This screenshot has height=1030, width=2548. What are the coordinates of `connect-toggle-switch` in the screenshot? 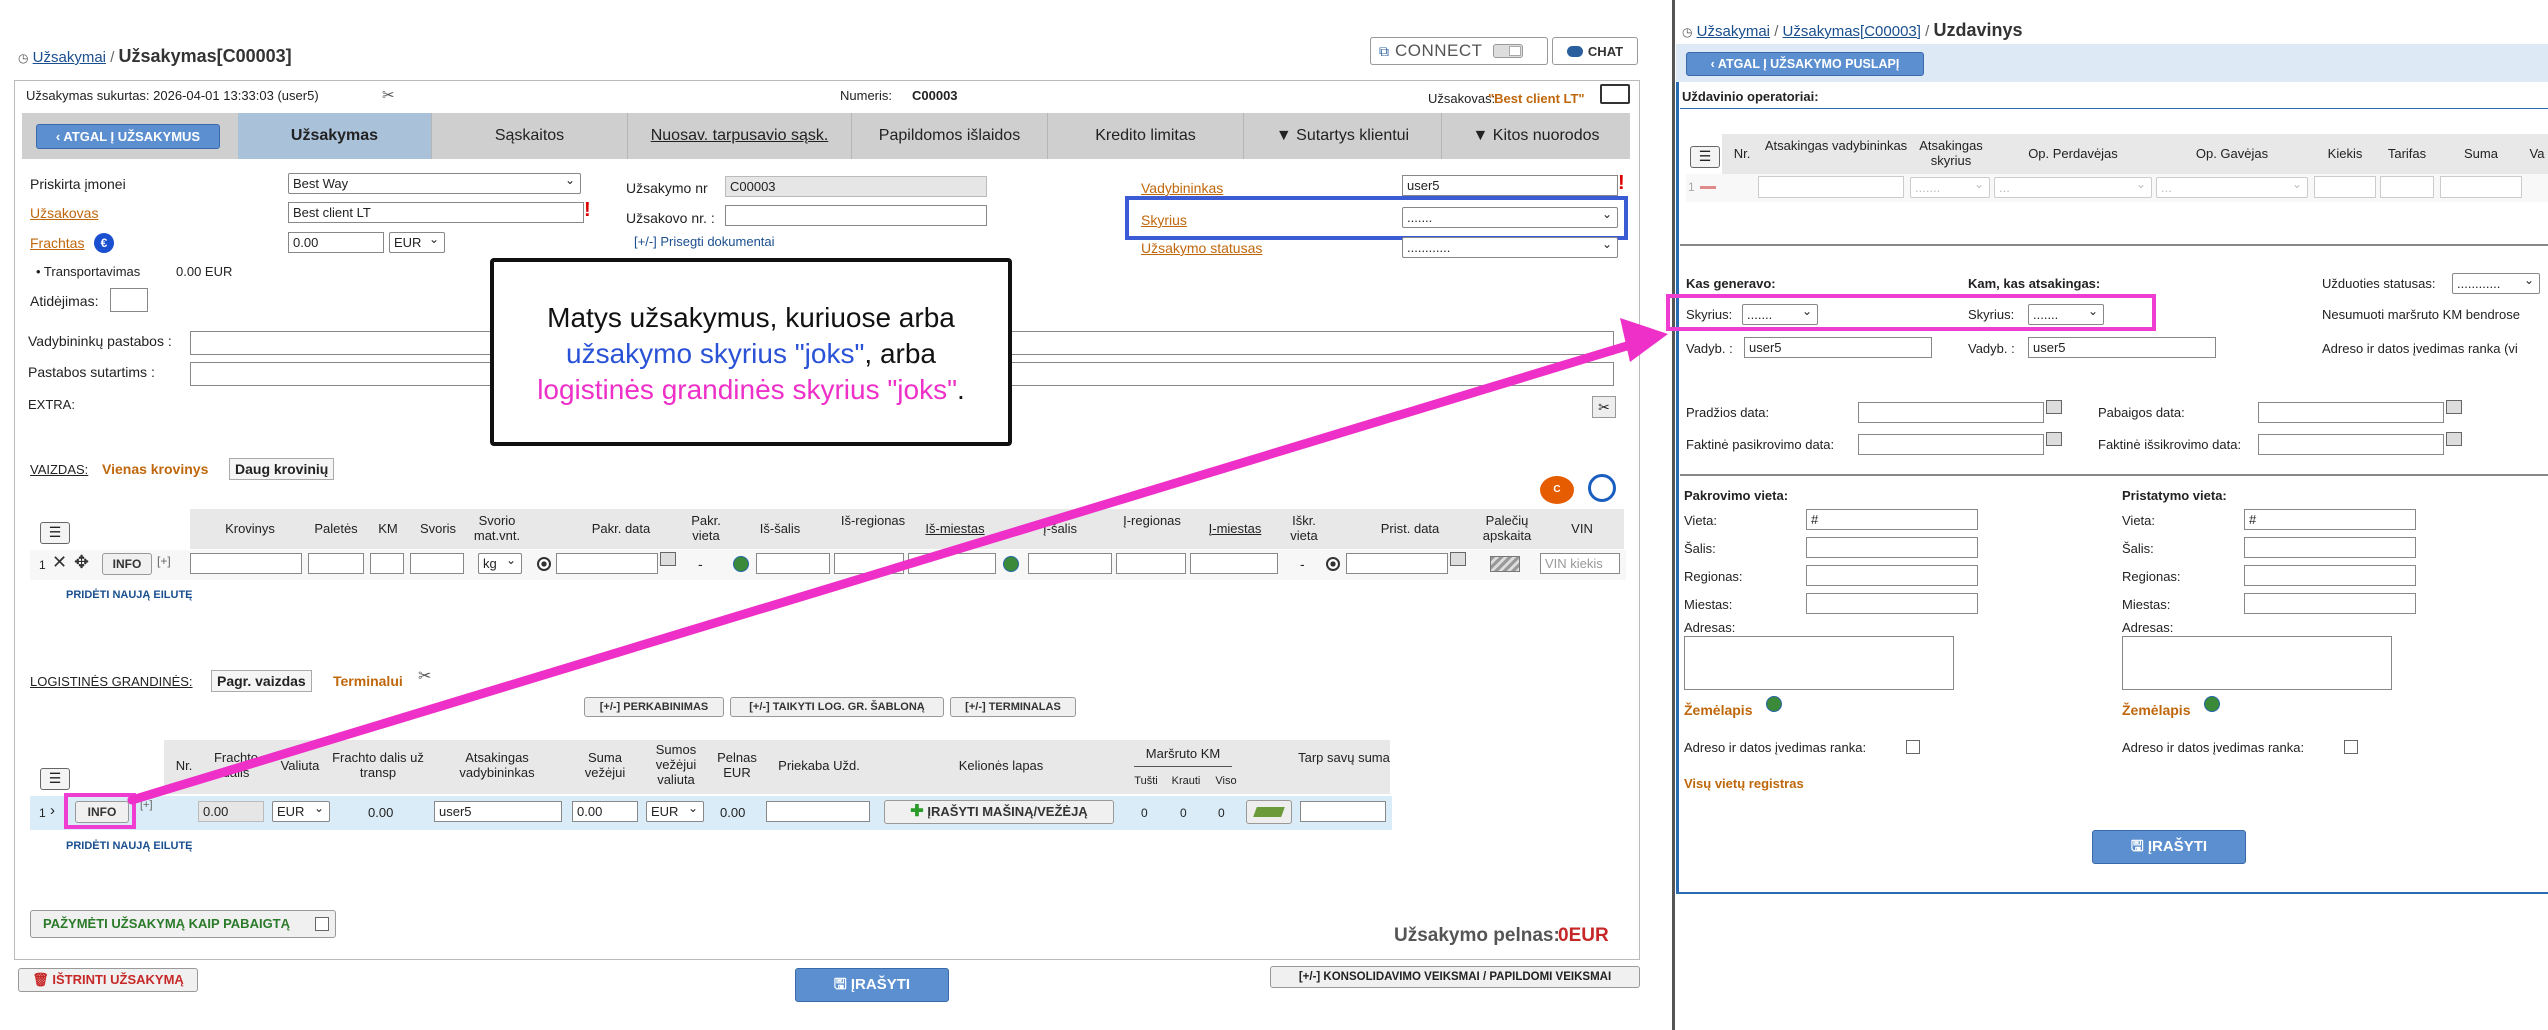 It's located at (1507, 51).